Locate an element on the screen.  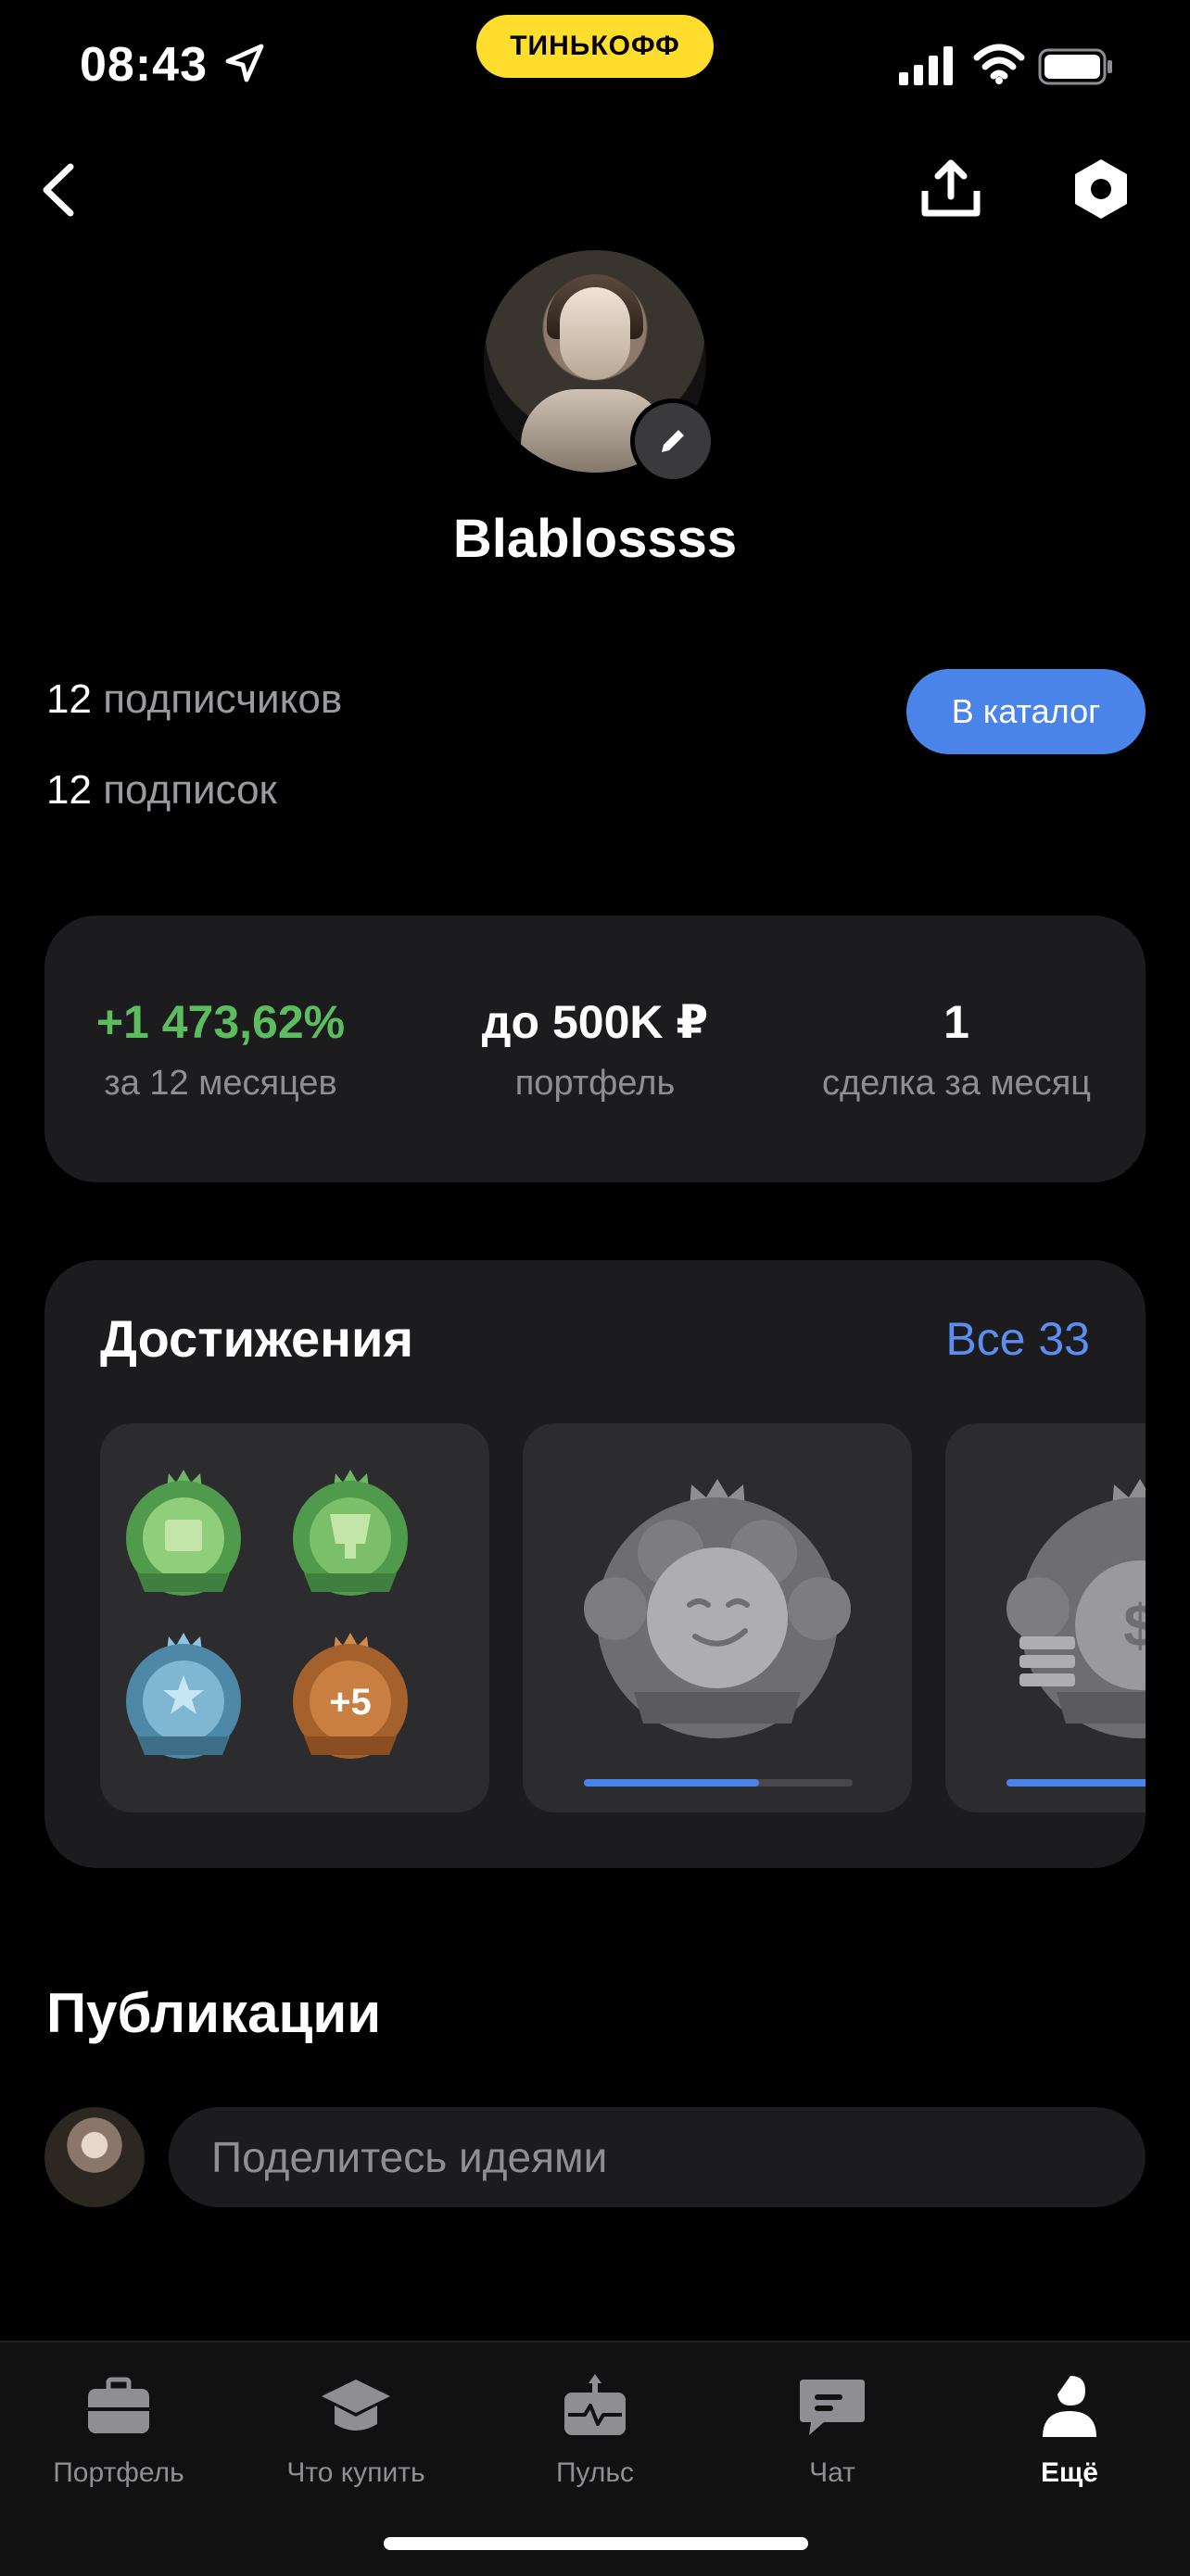
followers-count: 12 is located at coordinates (69, 699).